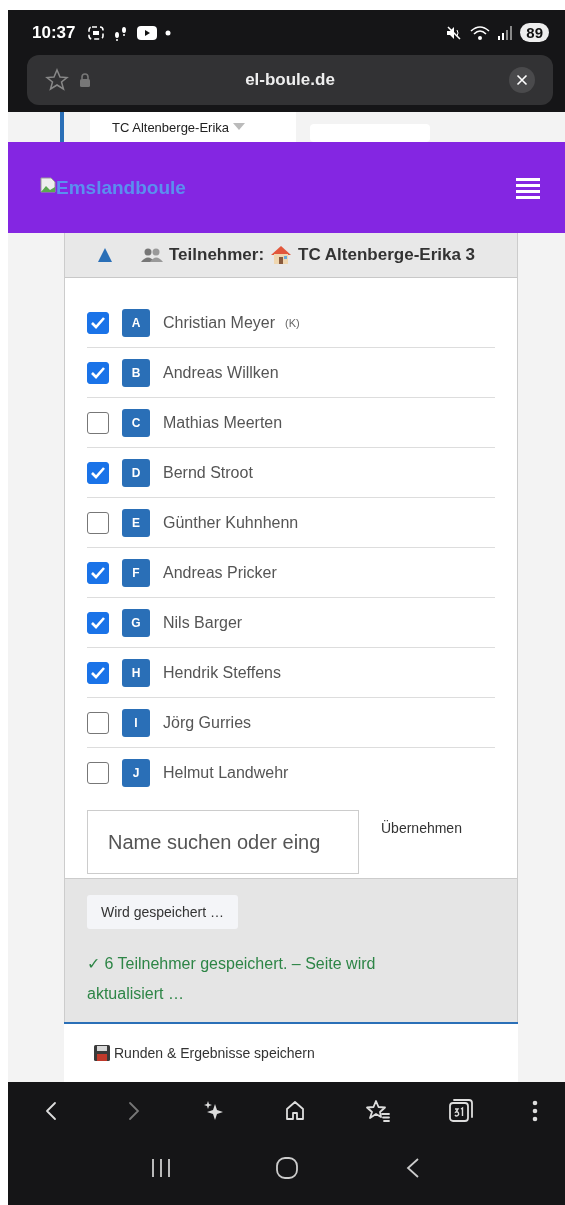  I want to click on player-name: Bernd Stroot, so click(208, 472).